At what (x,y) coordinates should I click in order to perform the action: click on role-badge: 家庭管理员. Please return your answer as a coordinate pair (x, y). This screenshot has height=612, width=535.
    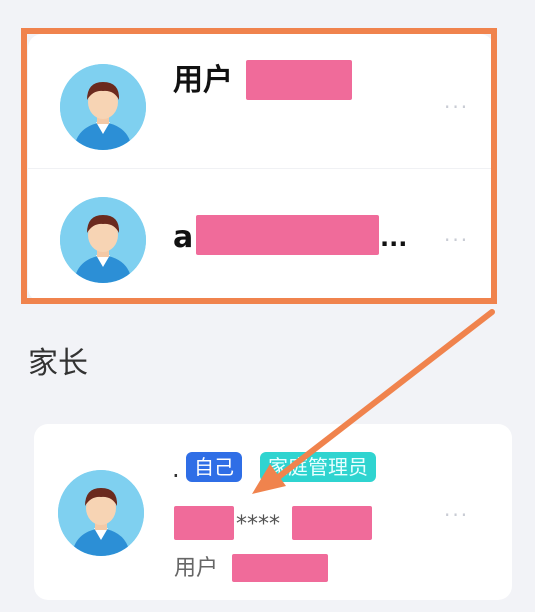
    Looking at the image, I should click on (318, 467).